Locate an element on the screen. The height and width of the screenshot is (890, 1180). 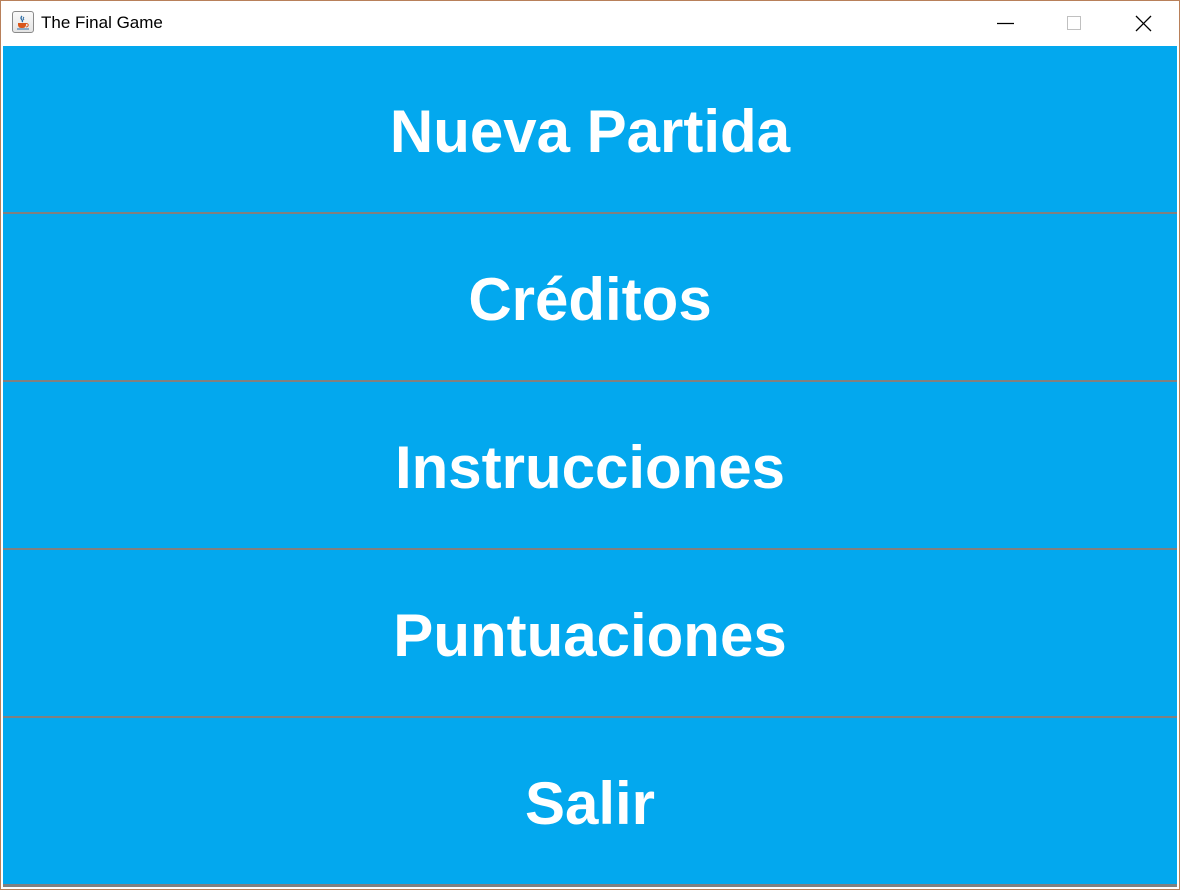
exit-label: Salir is located at coordinates (590, 803).